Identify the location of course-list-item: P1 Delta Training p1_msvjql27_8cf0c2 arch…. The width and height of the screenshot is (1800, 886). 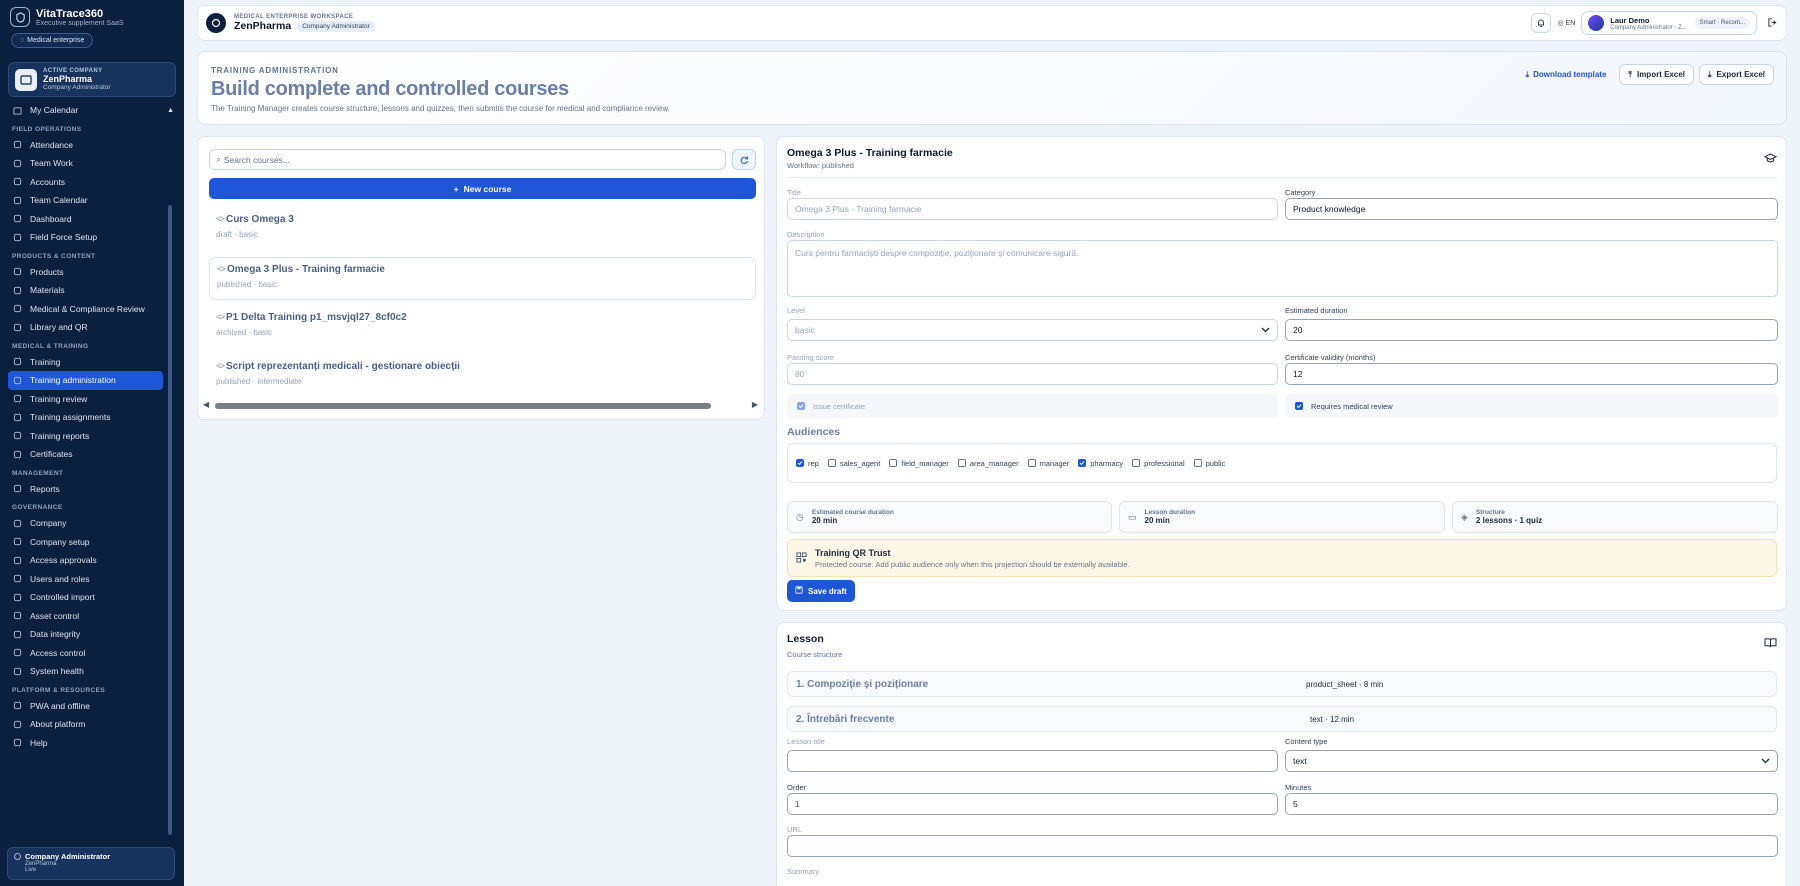
(482, 327).